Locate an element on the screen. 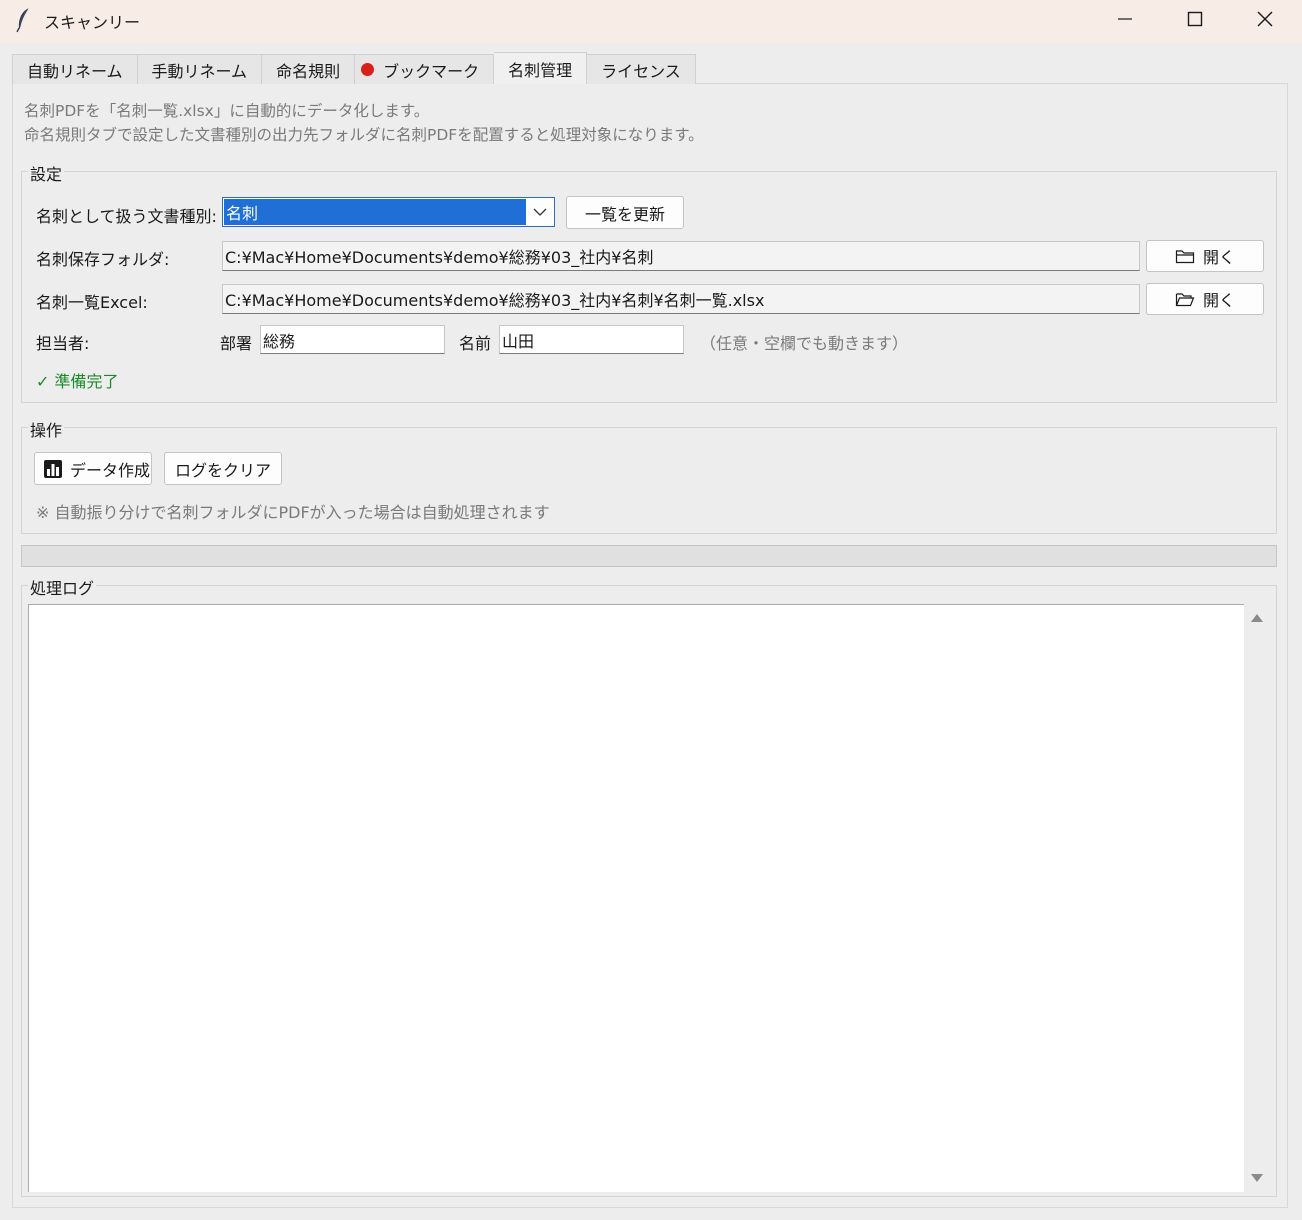 The height and width of the screenshot is (1220, 1302). clear-log-label: ログをクリア is located at coordinates (222, 470).